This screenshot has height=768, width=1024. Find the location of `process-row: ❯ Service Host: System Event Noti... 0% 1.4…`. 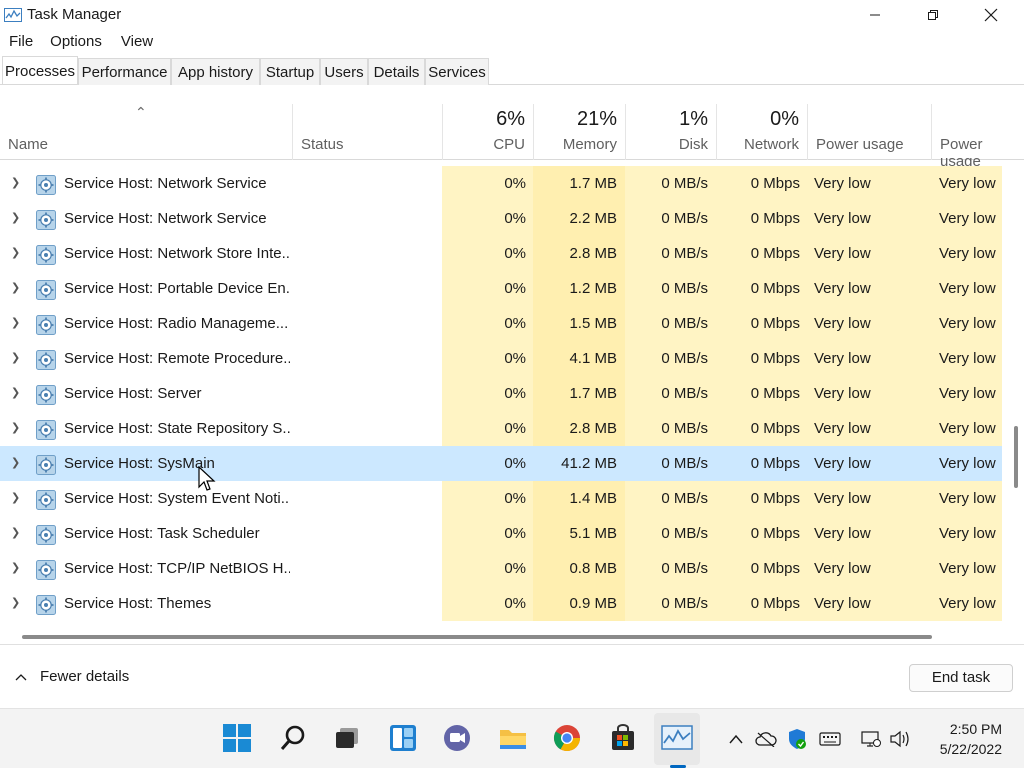

process-row: ❯ Service Host: System Event Noti... 0% 1.4… is located at coordinates (501, 498).